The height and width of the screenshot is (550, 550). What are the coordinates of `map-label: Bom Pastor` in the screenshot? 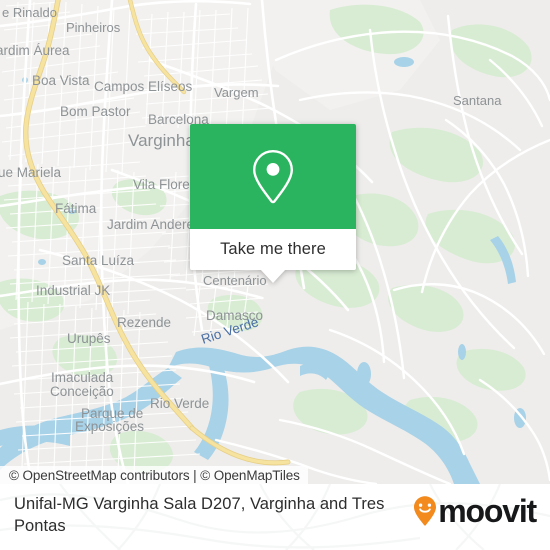 It's located at (95, 111).